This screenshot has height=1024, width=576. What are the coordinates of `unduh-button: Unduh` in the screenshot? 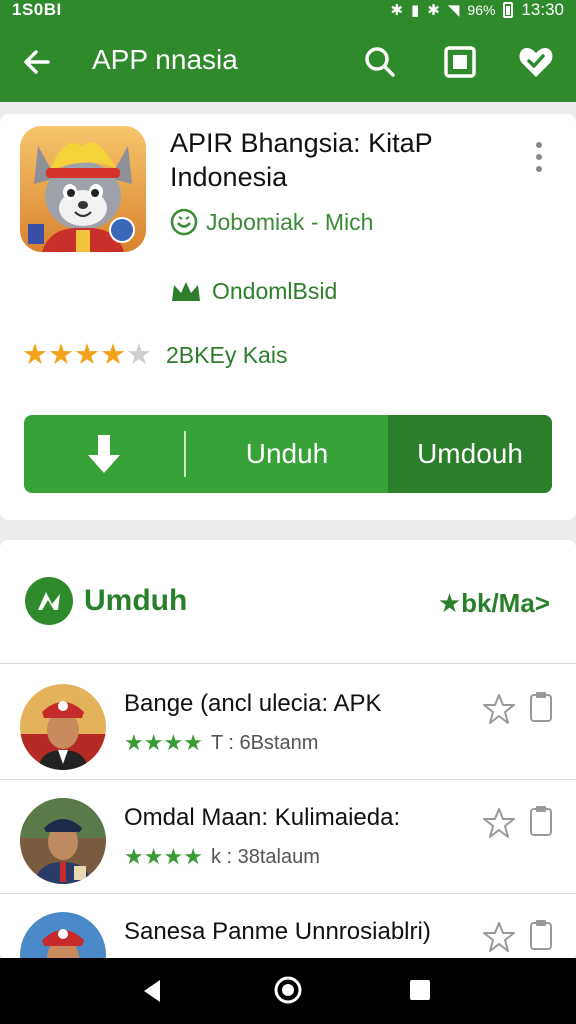 It's located at (287, 454).